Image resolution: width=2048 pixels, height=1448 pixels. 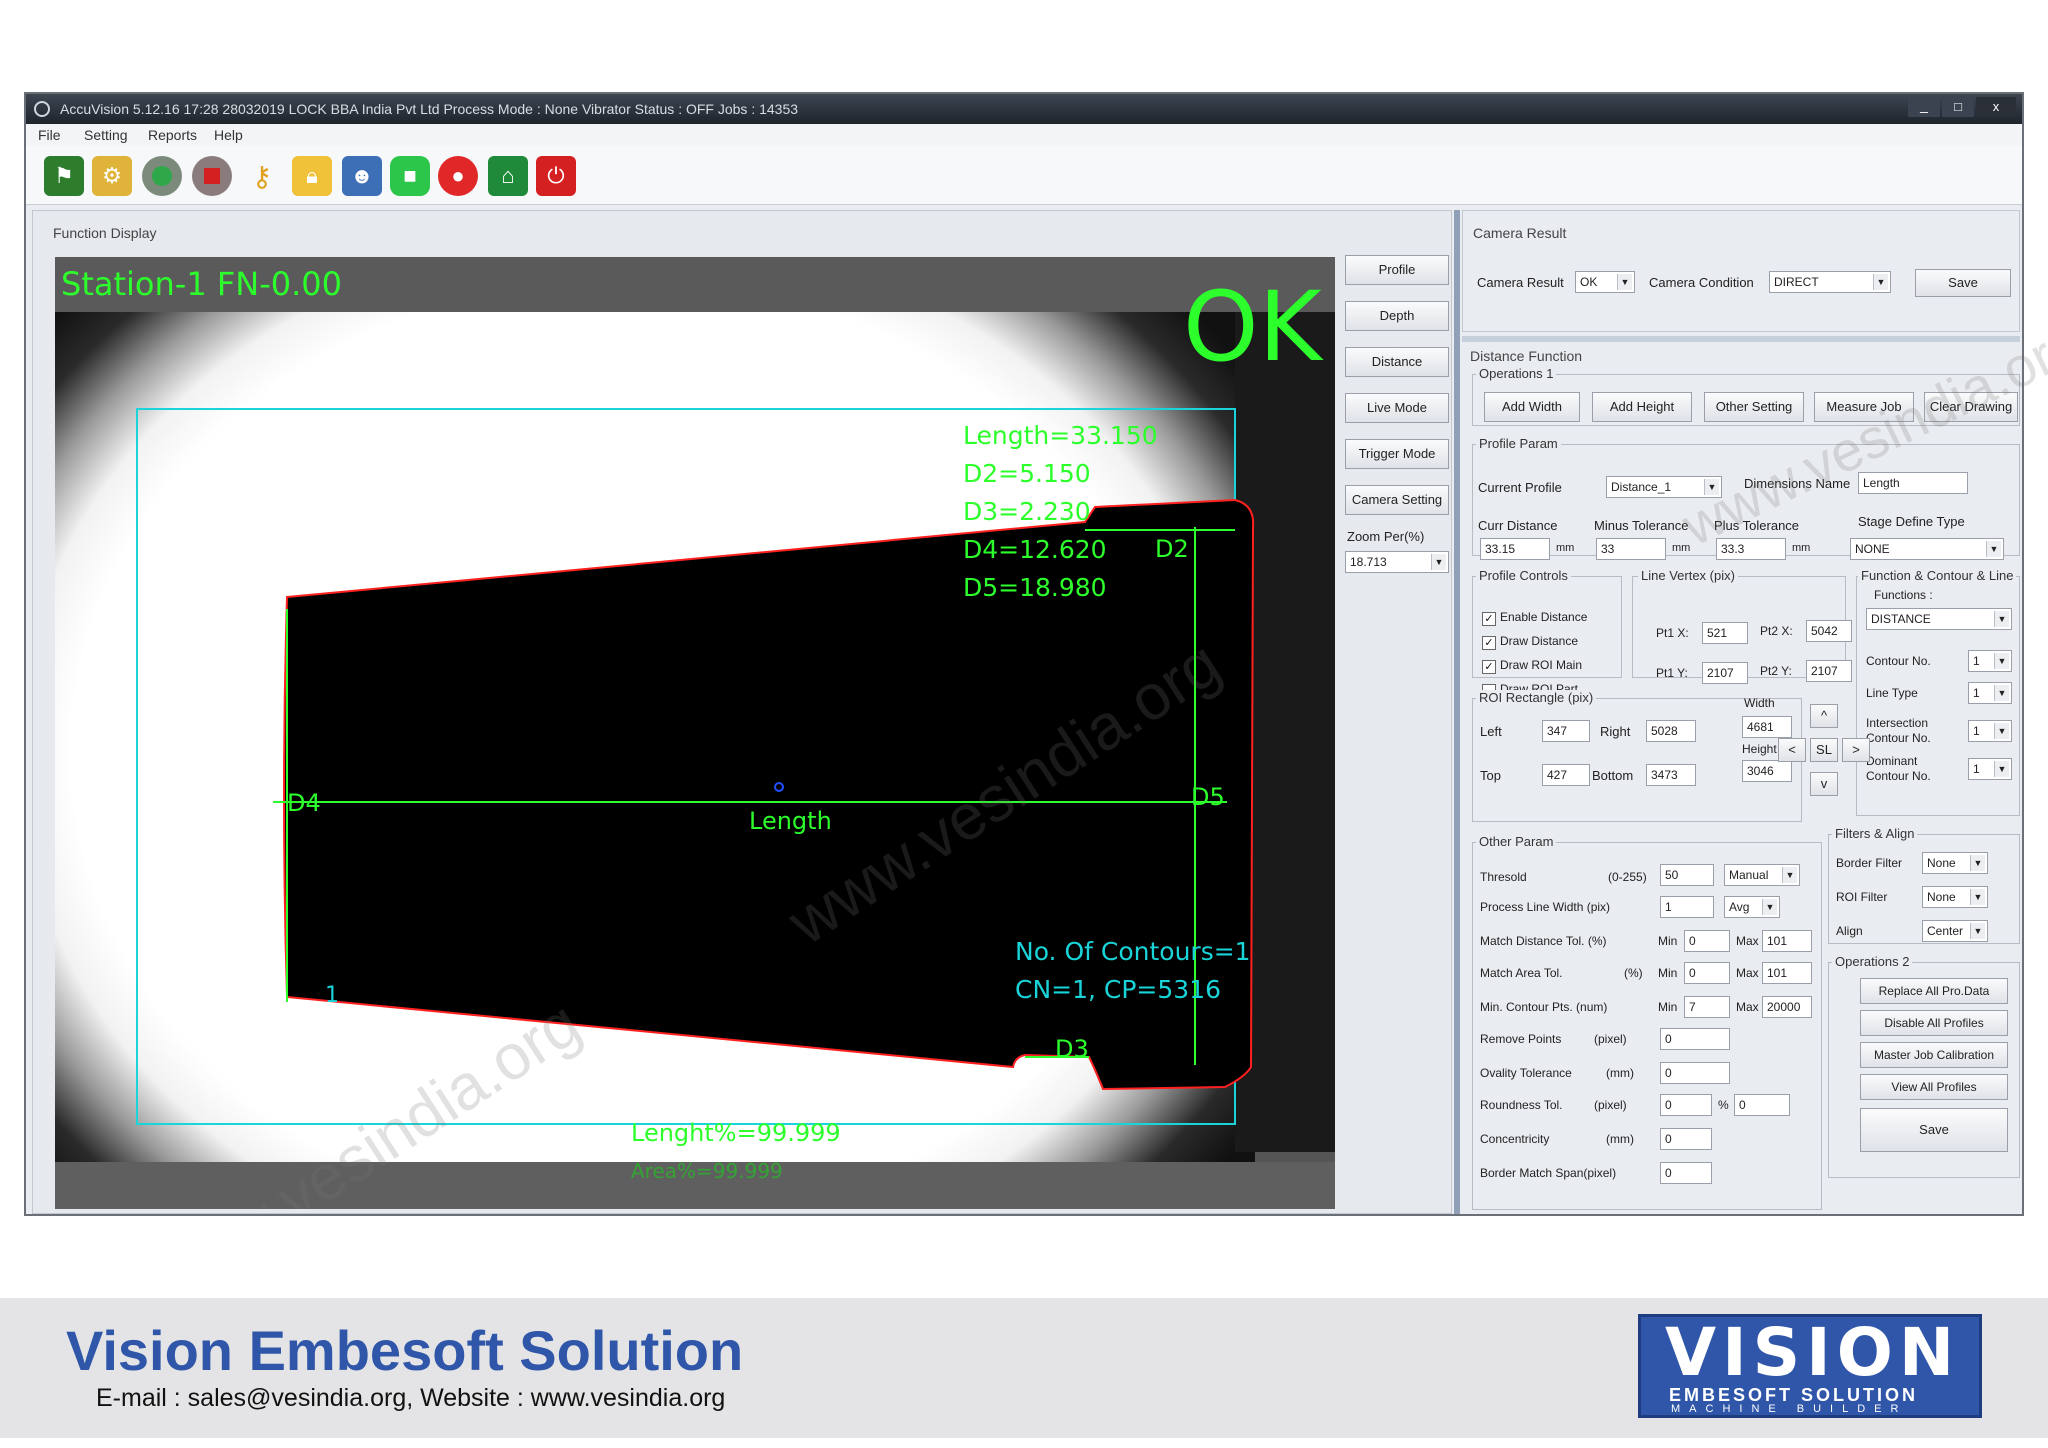 I want to click on live-mode-button: Live Mode, so click(x=1397, y=408).